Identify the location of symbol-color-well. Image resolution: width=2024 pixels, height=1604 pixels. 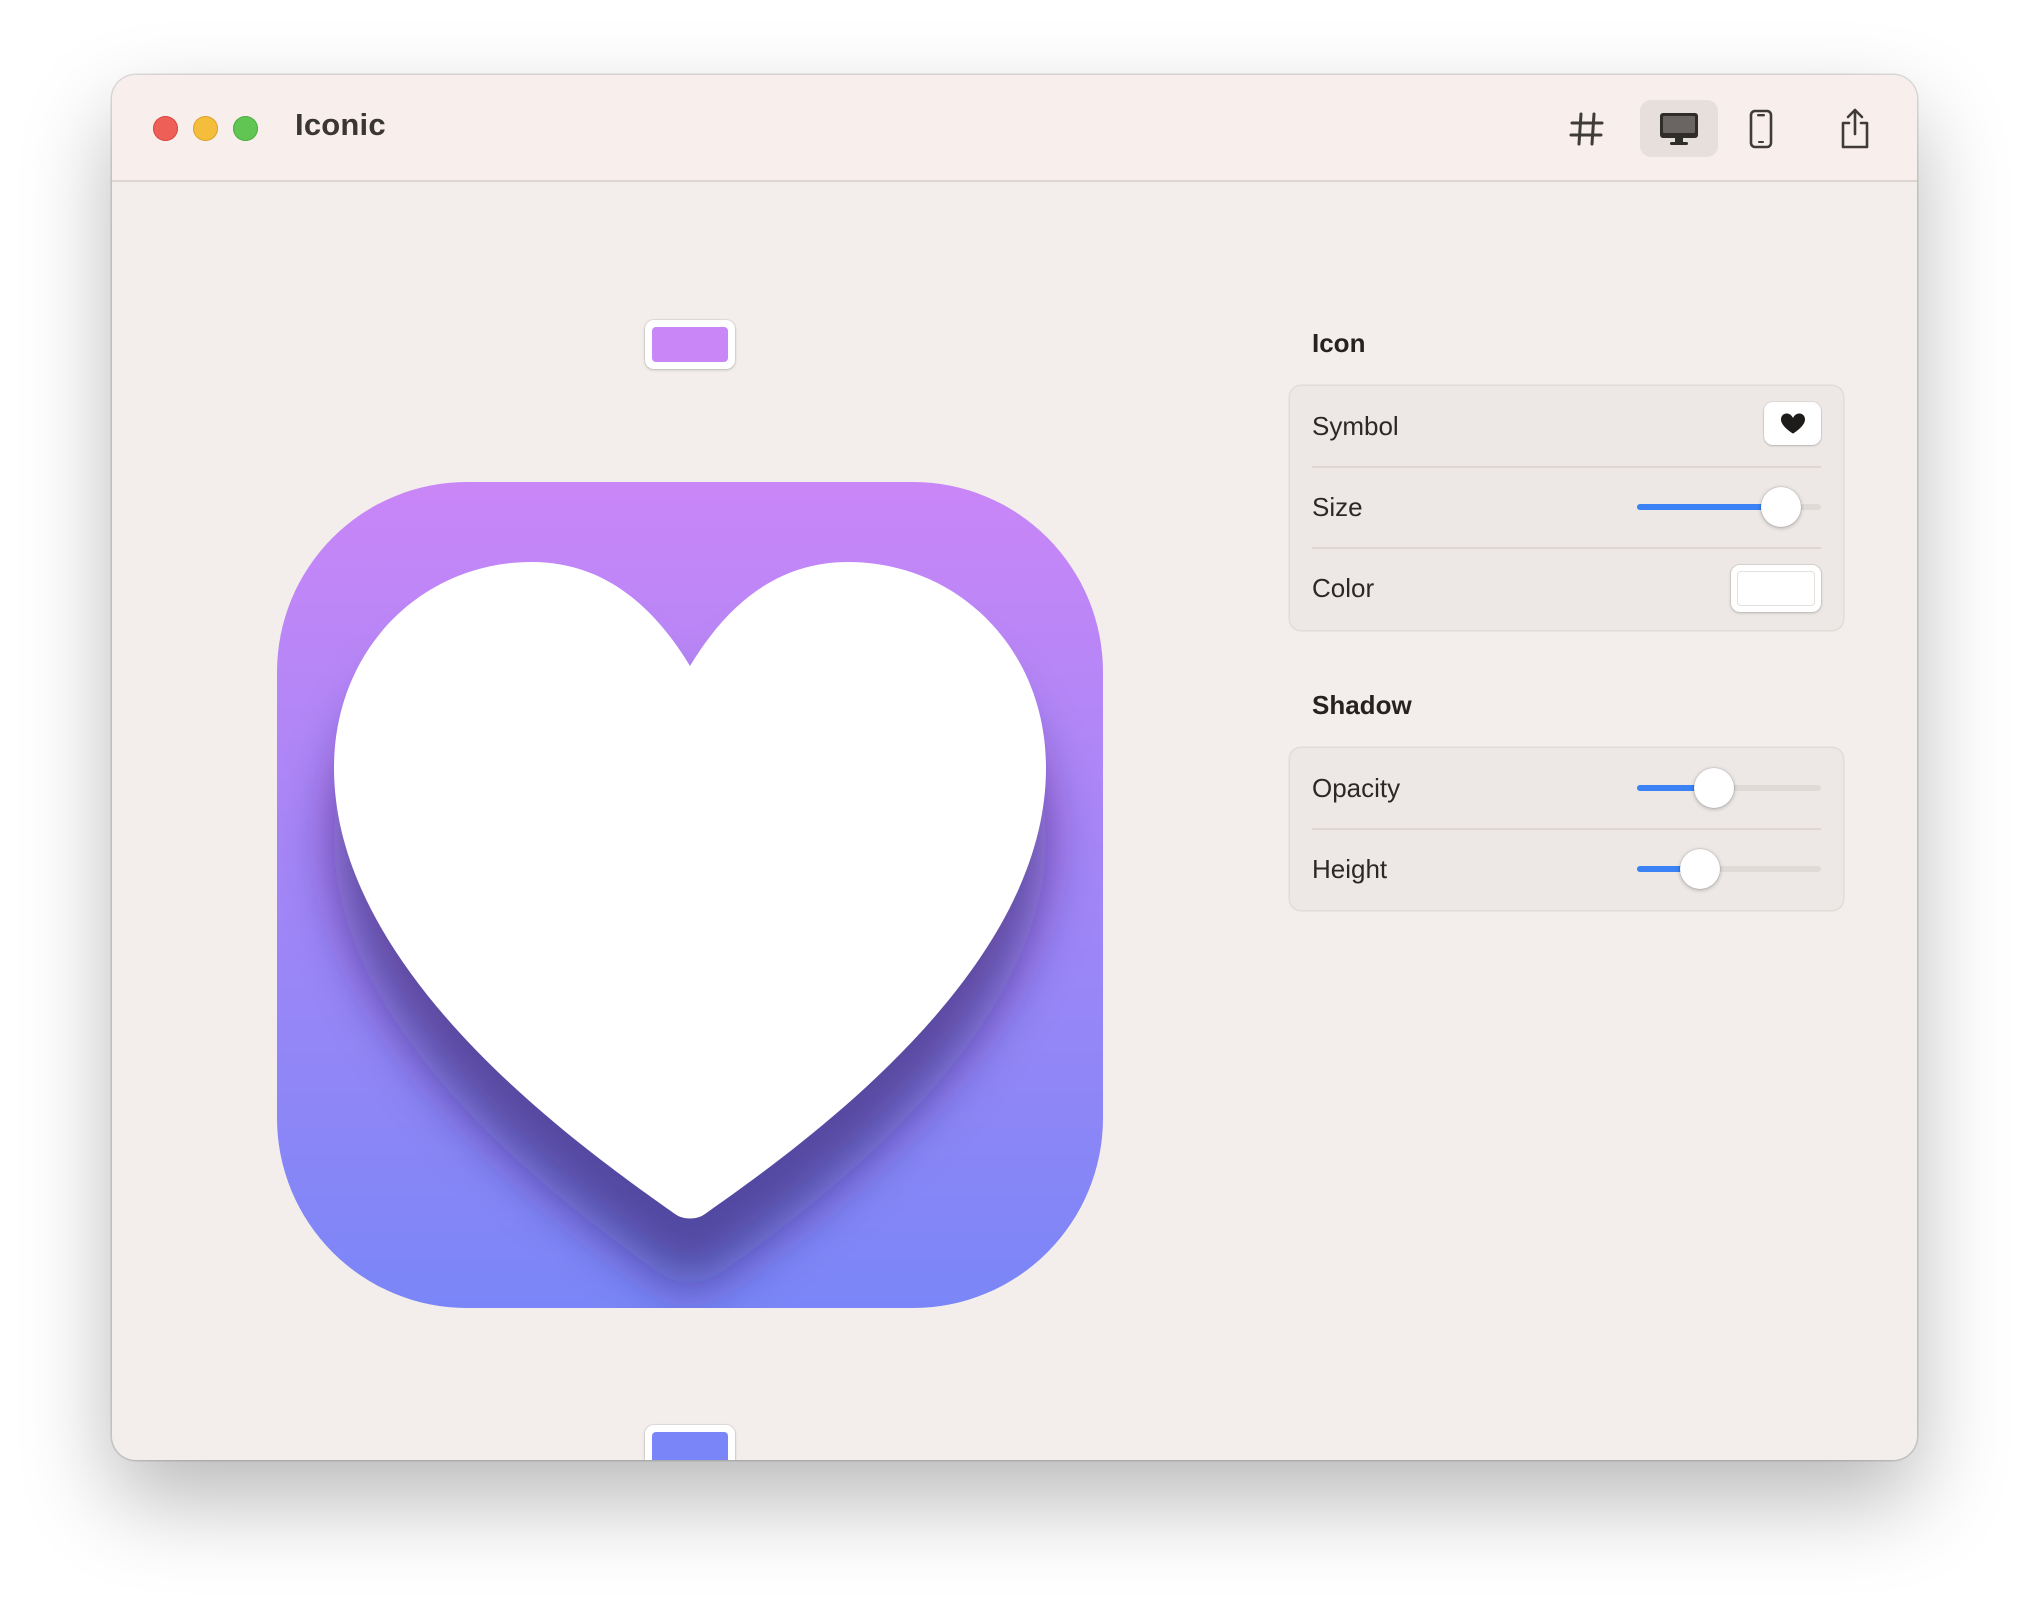
(1776, 588).